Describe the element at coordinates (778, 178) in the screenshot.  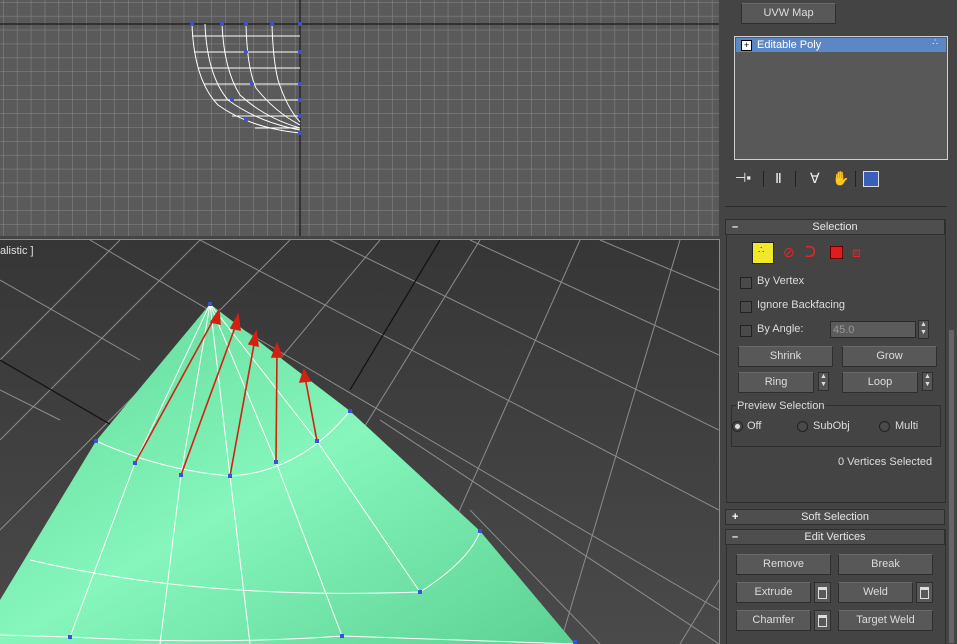
I see `show-end-result-icon: Ⅱ` at that location.